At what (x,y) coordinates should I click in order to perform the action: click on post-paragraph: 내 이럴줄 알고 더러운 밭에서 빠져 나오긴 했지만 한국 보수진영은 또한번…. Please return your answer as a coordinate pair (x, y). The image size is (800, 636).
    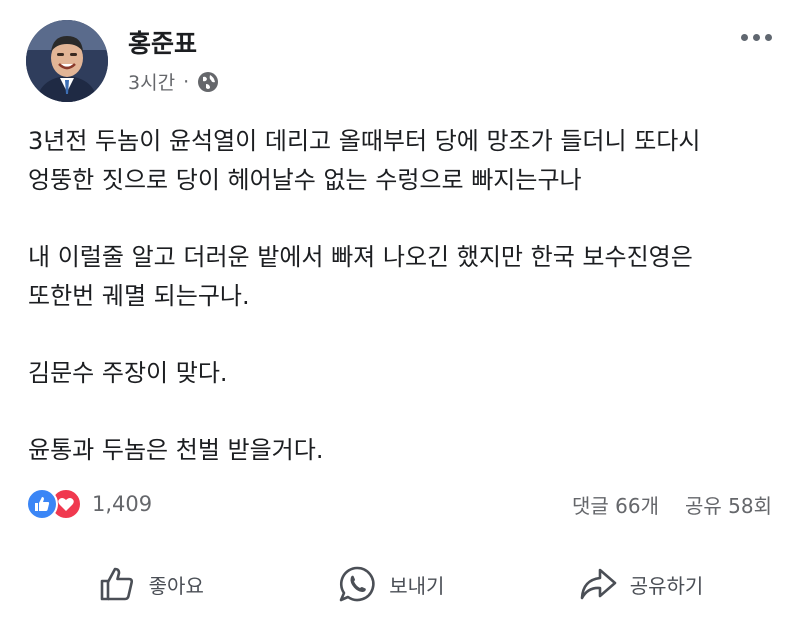
    Looking at the image, I should click on (360, 276).